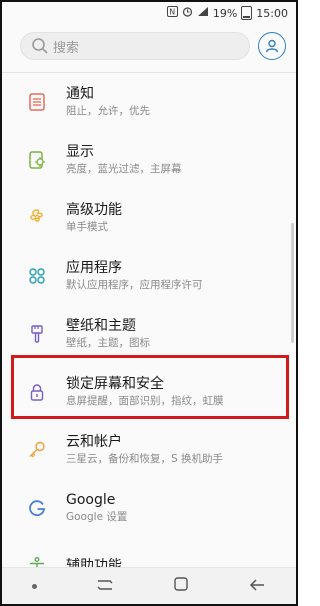 The height and width of the screenshot is (606, 320). What do you see at coordinates (80, 152) in the screenshot?
I see `settings-item-title: 显示` at bounding box center [80, 152].